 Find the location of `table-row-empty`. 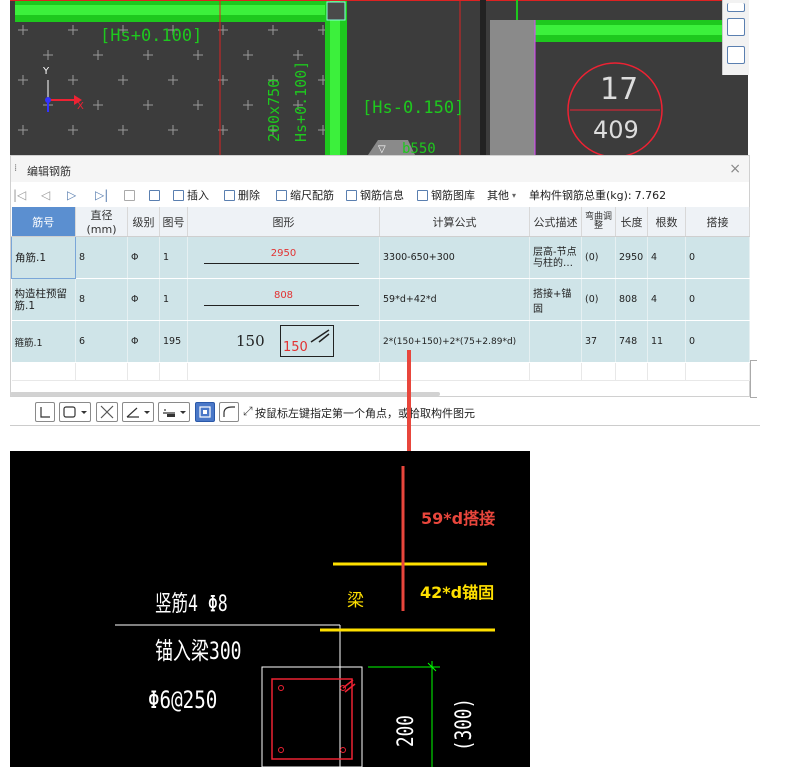

table-row-empty is located at coordinates (380, 371).